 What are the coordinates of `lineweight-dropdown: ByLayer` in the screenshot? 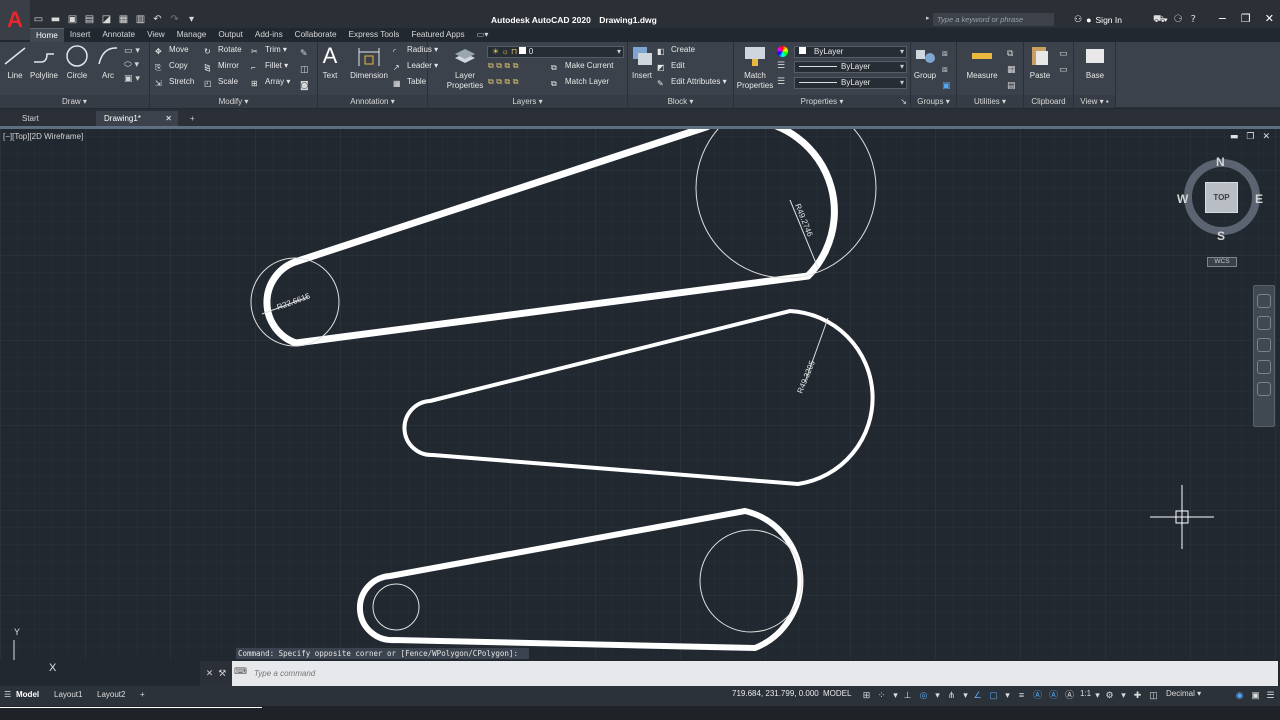 It's located at (850, 83).